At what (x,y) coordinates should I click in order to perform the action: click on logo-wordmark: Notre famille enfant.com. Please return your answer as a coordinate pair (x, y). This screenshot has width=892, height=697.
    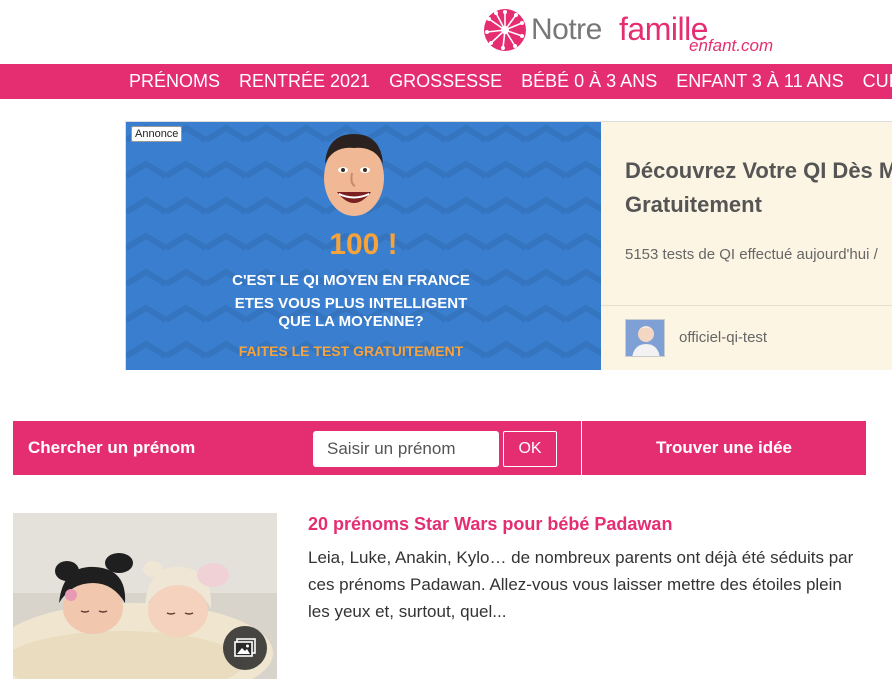
    Looking at the image, I should click on (652, 32).